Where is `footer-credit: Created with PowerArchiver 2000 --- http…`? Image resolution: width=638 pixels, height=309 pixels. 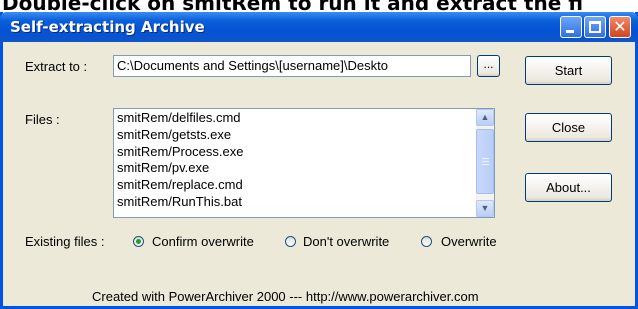 footer-credit: Created with PowerArchiver 2000 --- http… is located at coordinates (285, 296).